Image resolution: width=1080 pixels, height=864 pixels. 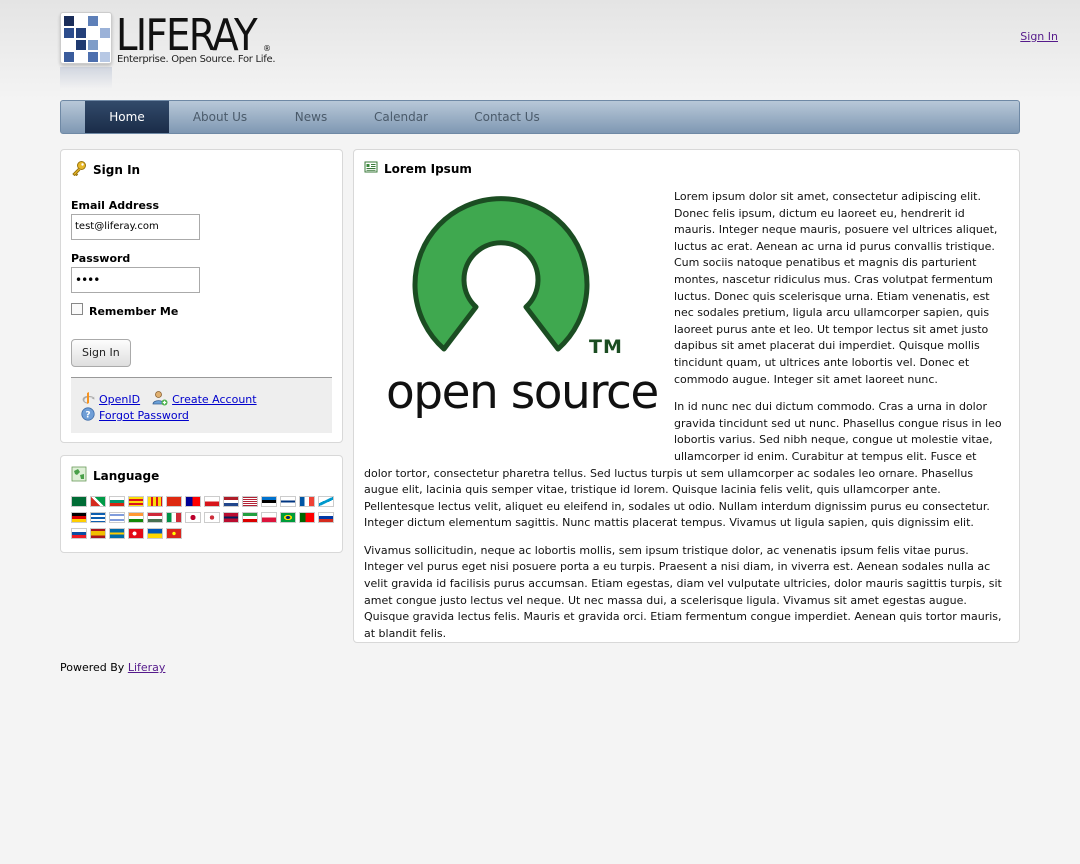 What do you see at coordinates (86, 38) in the screenshot?
I see `logo-mosaic-icon` at bounding box center [86, 38].